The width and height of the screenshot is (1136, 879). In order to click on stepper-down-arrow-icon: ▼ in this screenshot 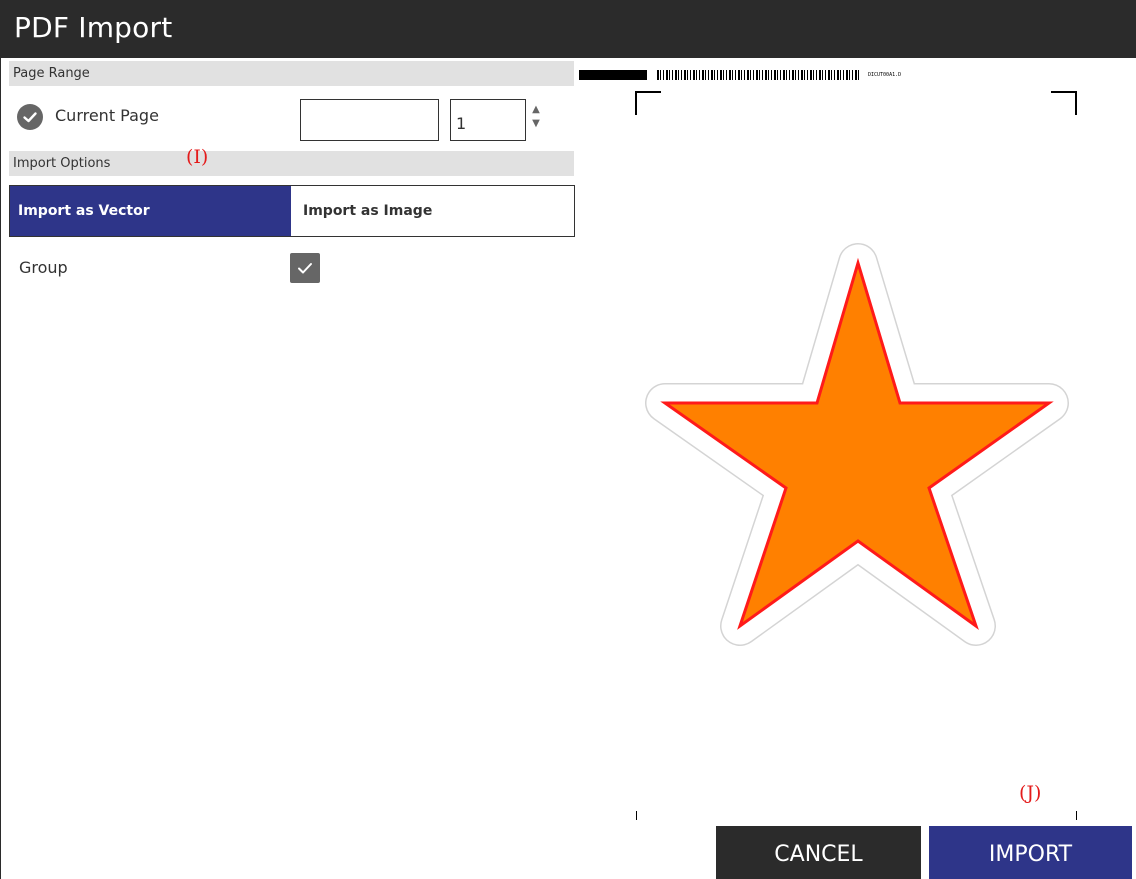, I will do `click(536, 124)`.